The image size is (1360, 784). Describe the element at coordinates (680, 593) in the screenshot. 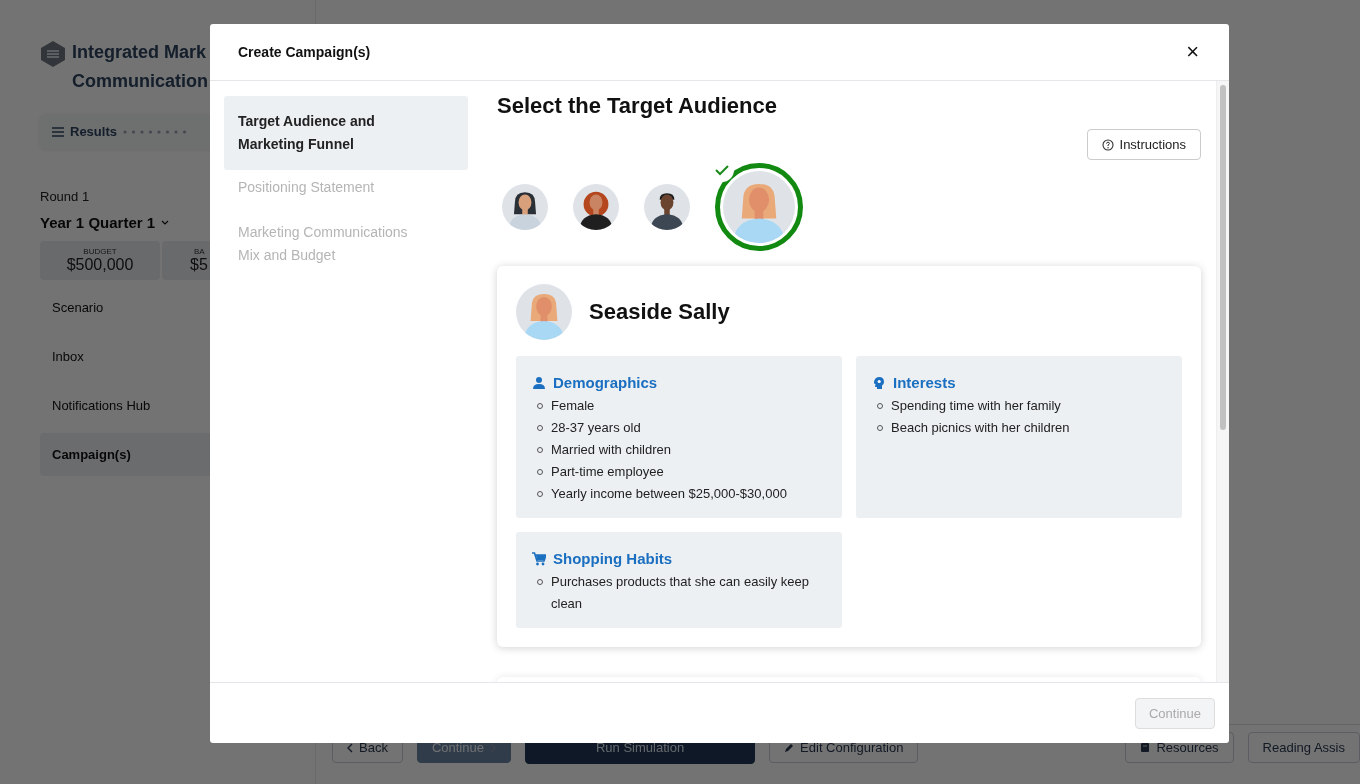

I see `list-item: Purchases products that she can easily keep clean` at that location.